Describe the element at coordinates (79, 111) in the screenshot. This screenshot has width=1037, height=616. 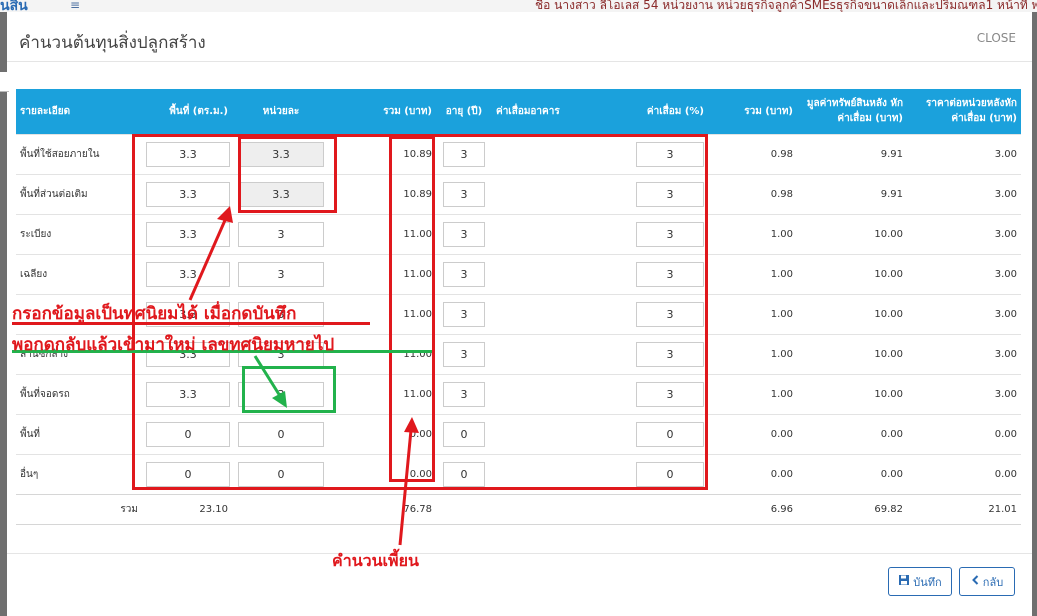
I see `col-header-detail: รายละเอียด` at that location.